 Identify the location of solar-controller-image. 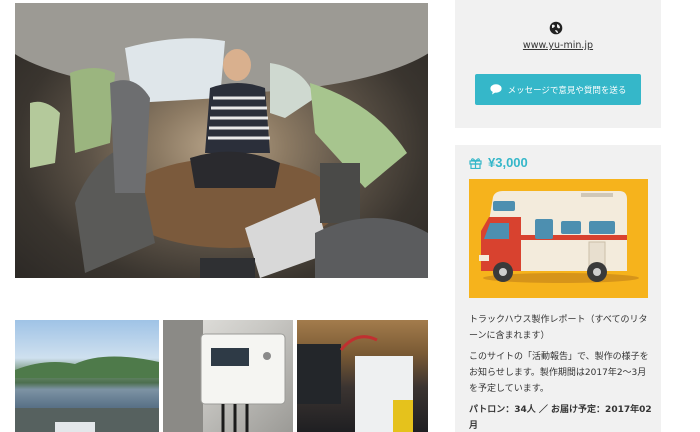
(224, 376).